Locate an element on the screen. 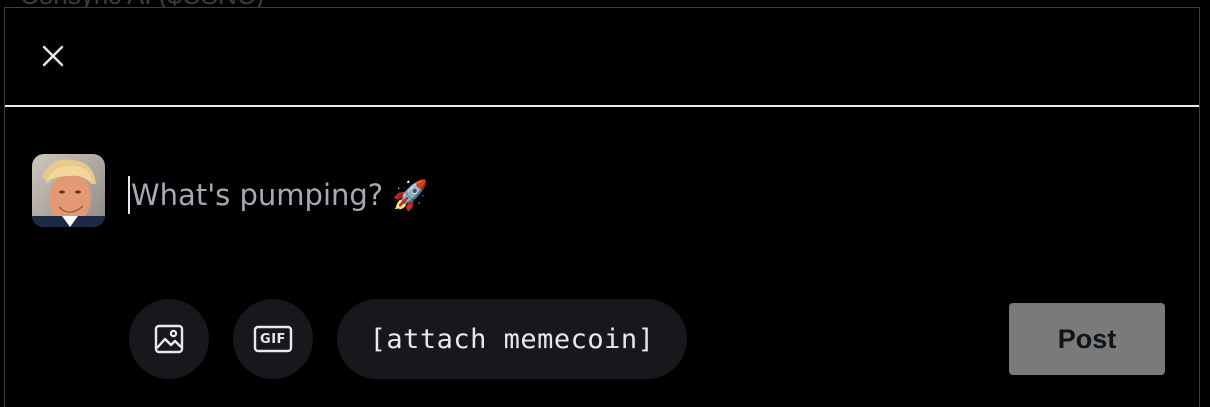  attach-memecoin-label: [attach memecoin] is located at coordinates (512, 339).